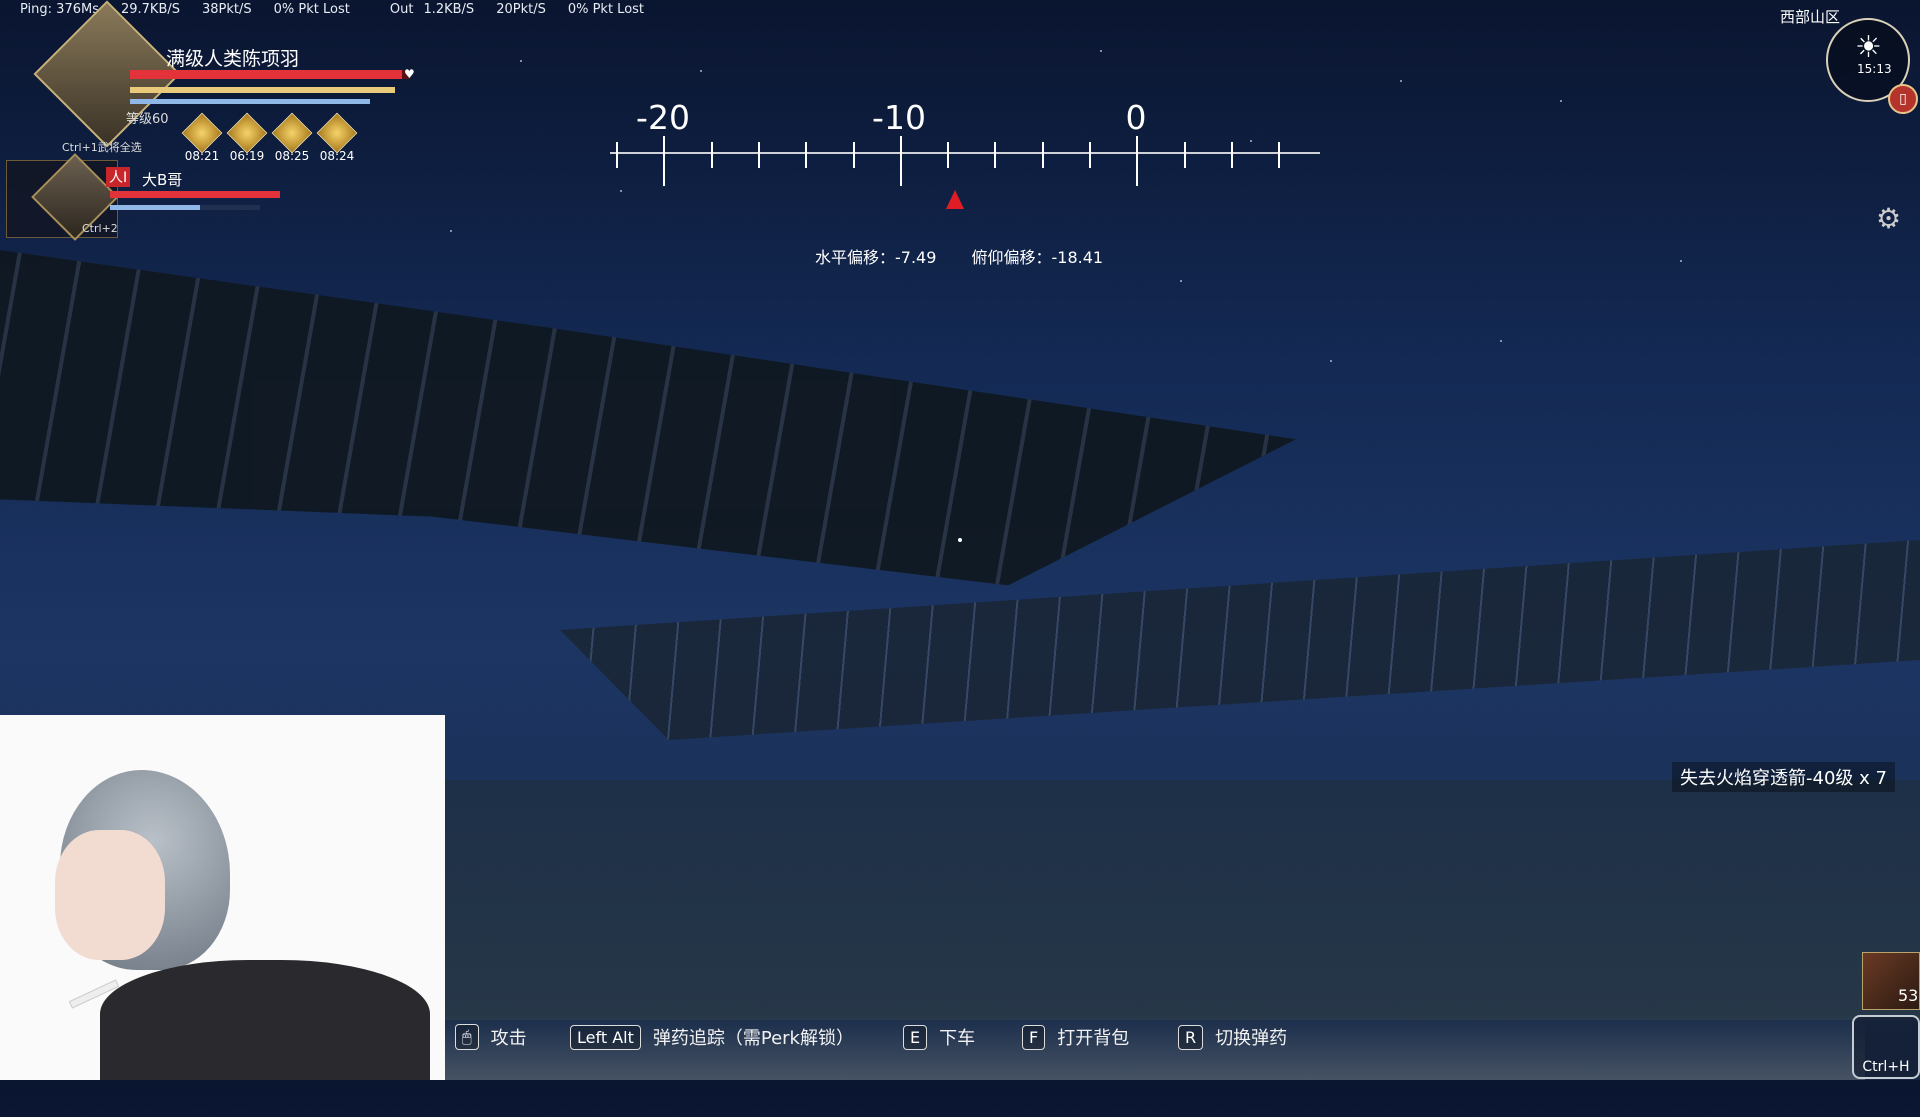  What do you see at coordinates (606, 9) in the screenshot?
I see `out-lost: 0% Pkt Lost` at bounding box center [606, 9].